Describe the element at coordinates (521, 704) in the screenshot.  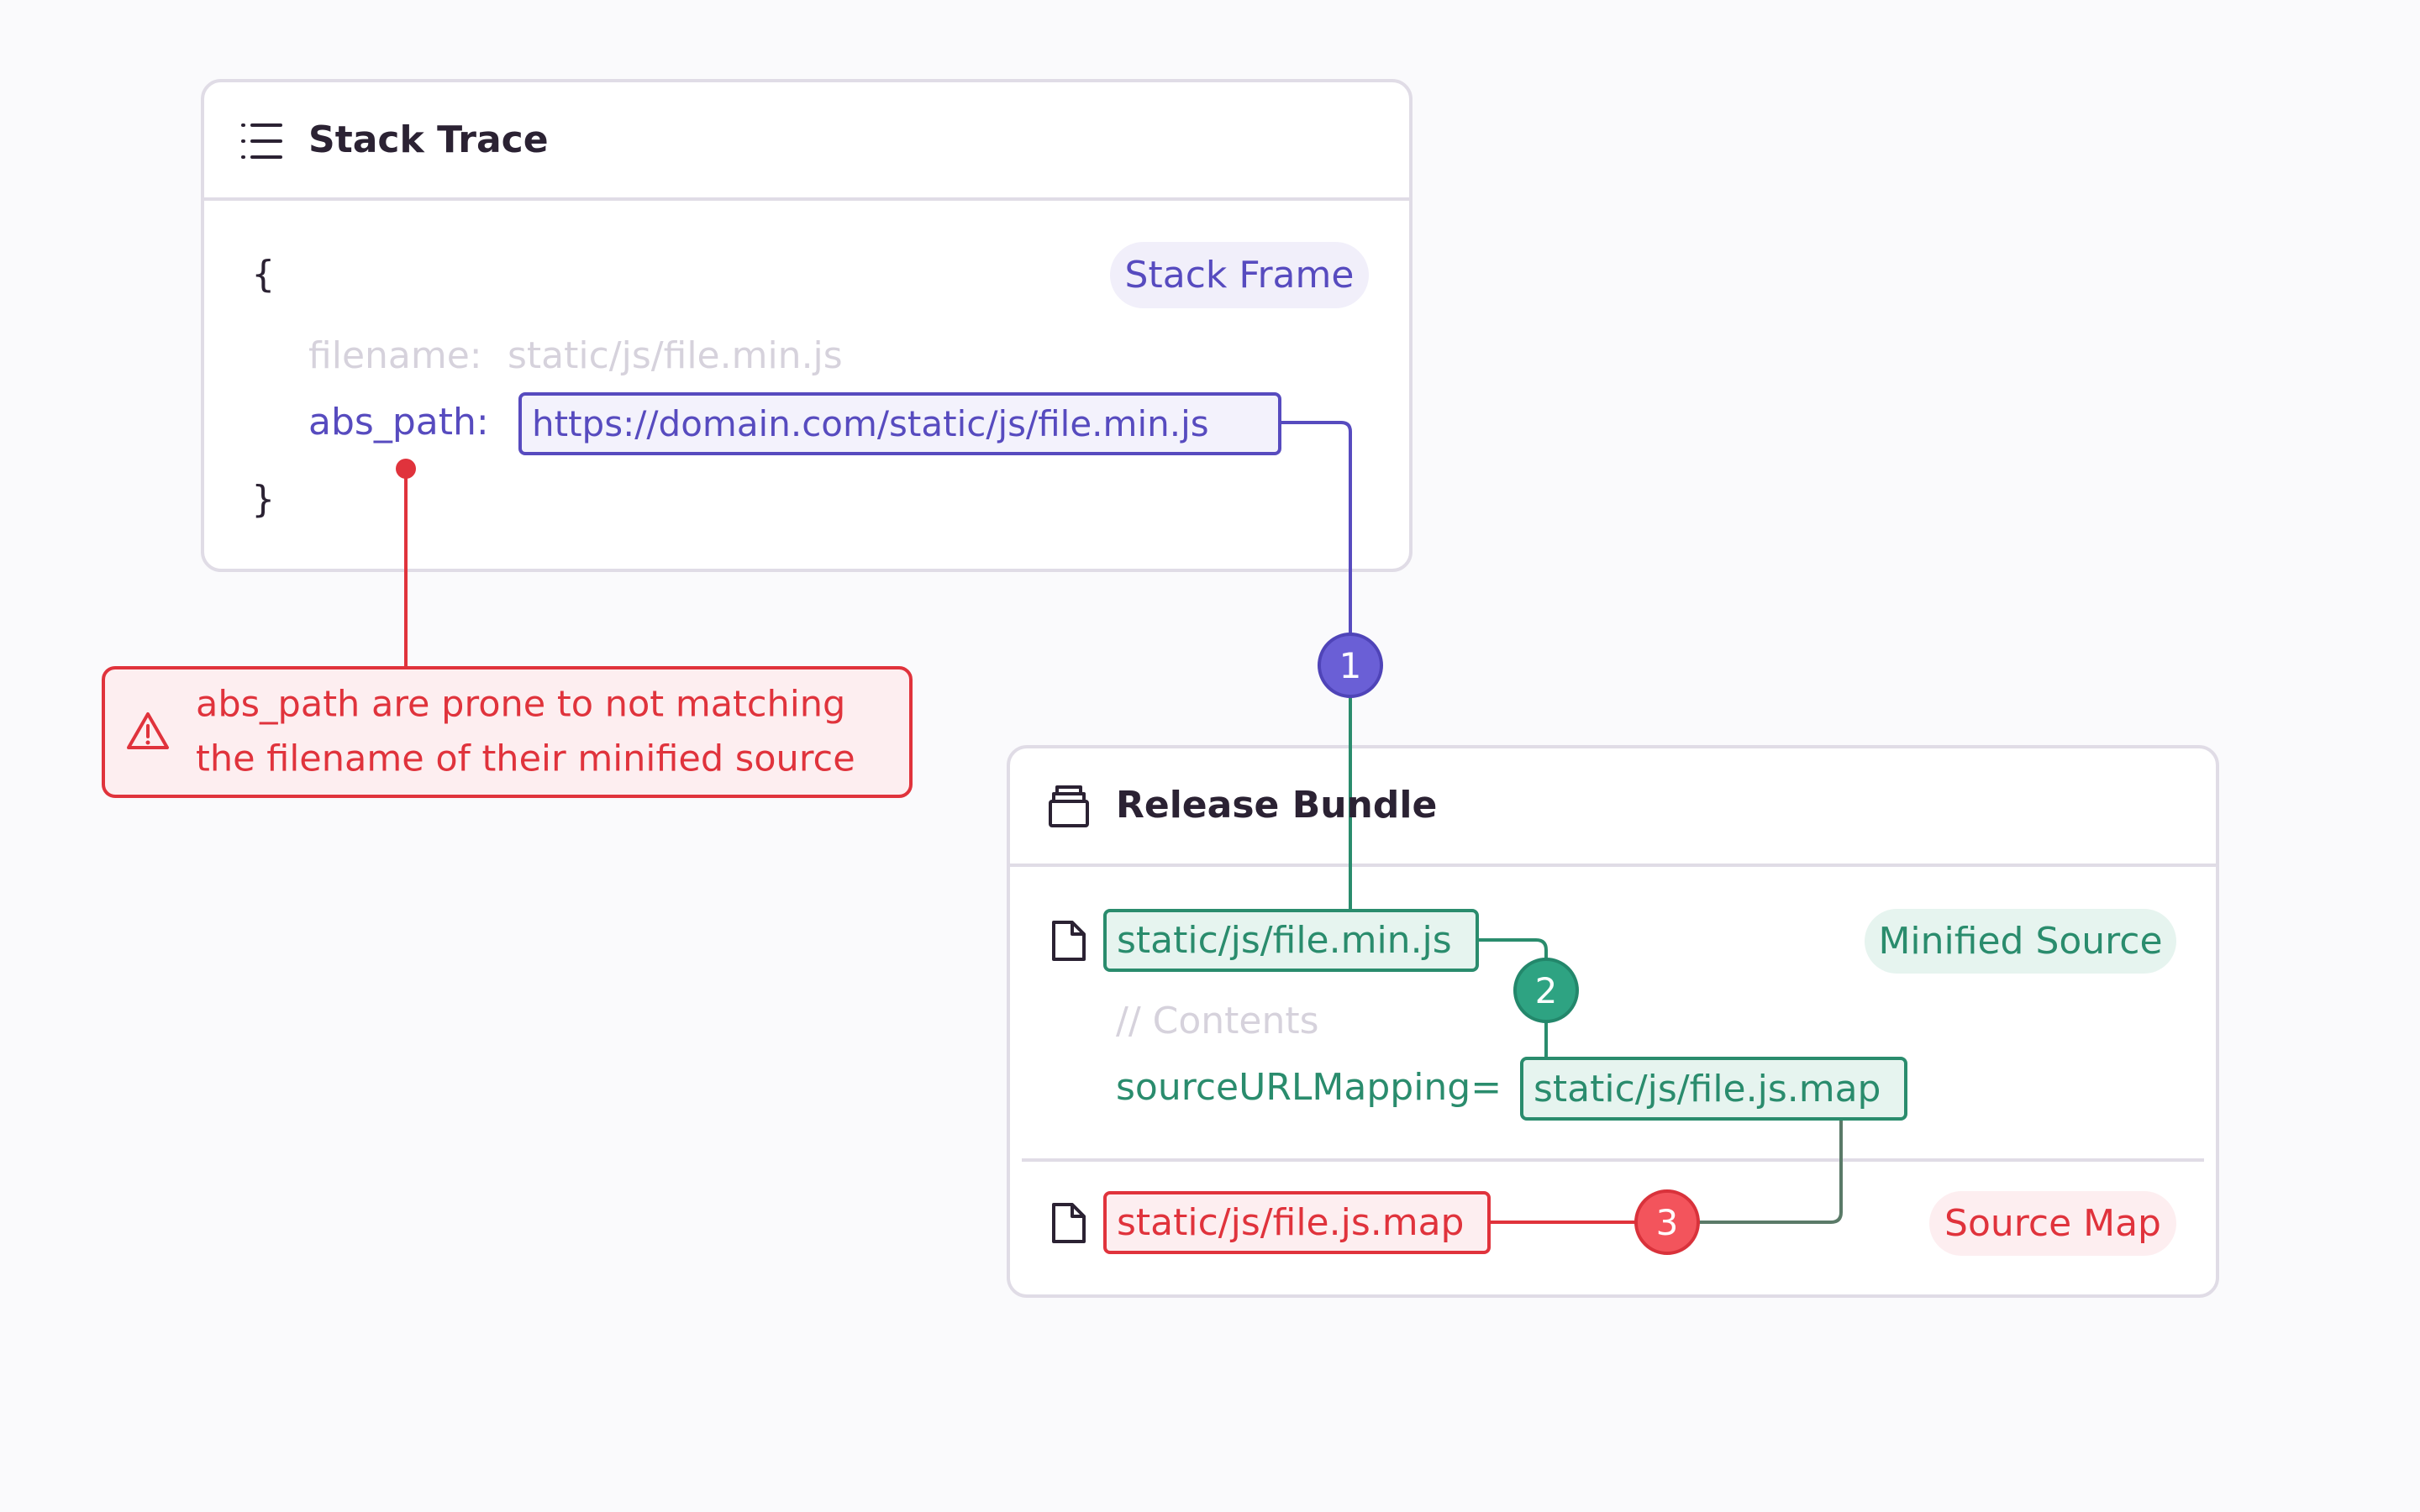
I see `warning-line-1: abs_path are prone to not matching` at that location.